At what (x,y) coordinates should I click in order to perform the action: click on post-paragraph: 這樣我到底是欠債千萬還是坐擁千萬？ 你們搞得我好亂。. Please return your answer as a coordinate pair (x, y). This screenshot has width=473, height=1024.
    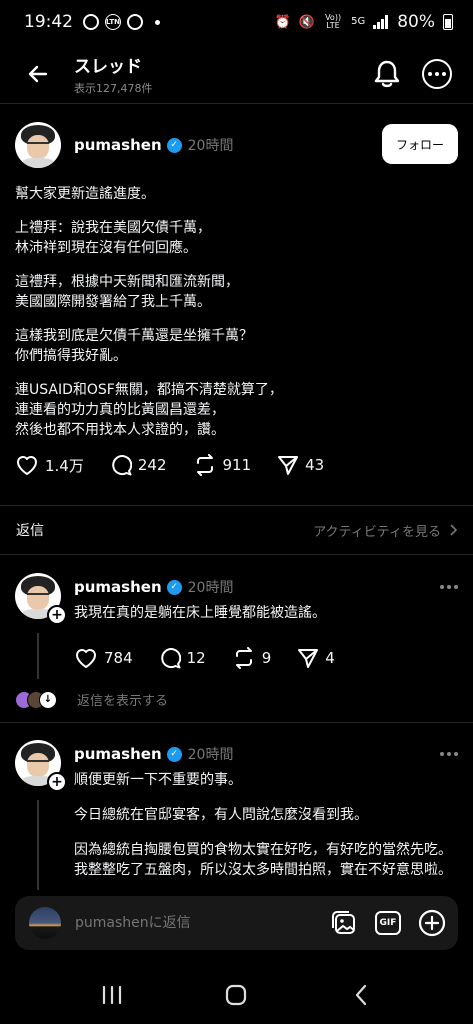
    Looking at the image, I should click on (134, 346).